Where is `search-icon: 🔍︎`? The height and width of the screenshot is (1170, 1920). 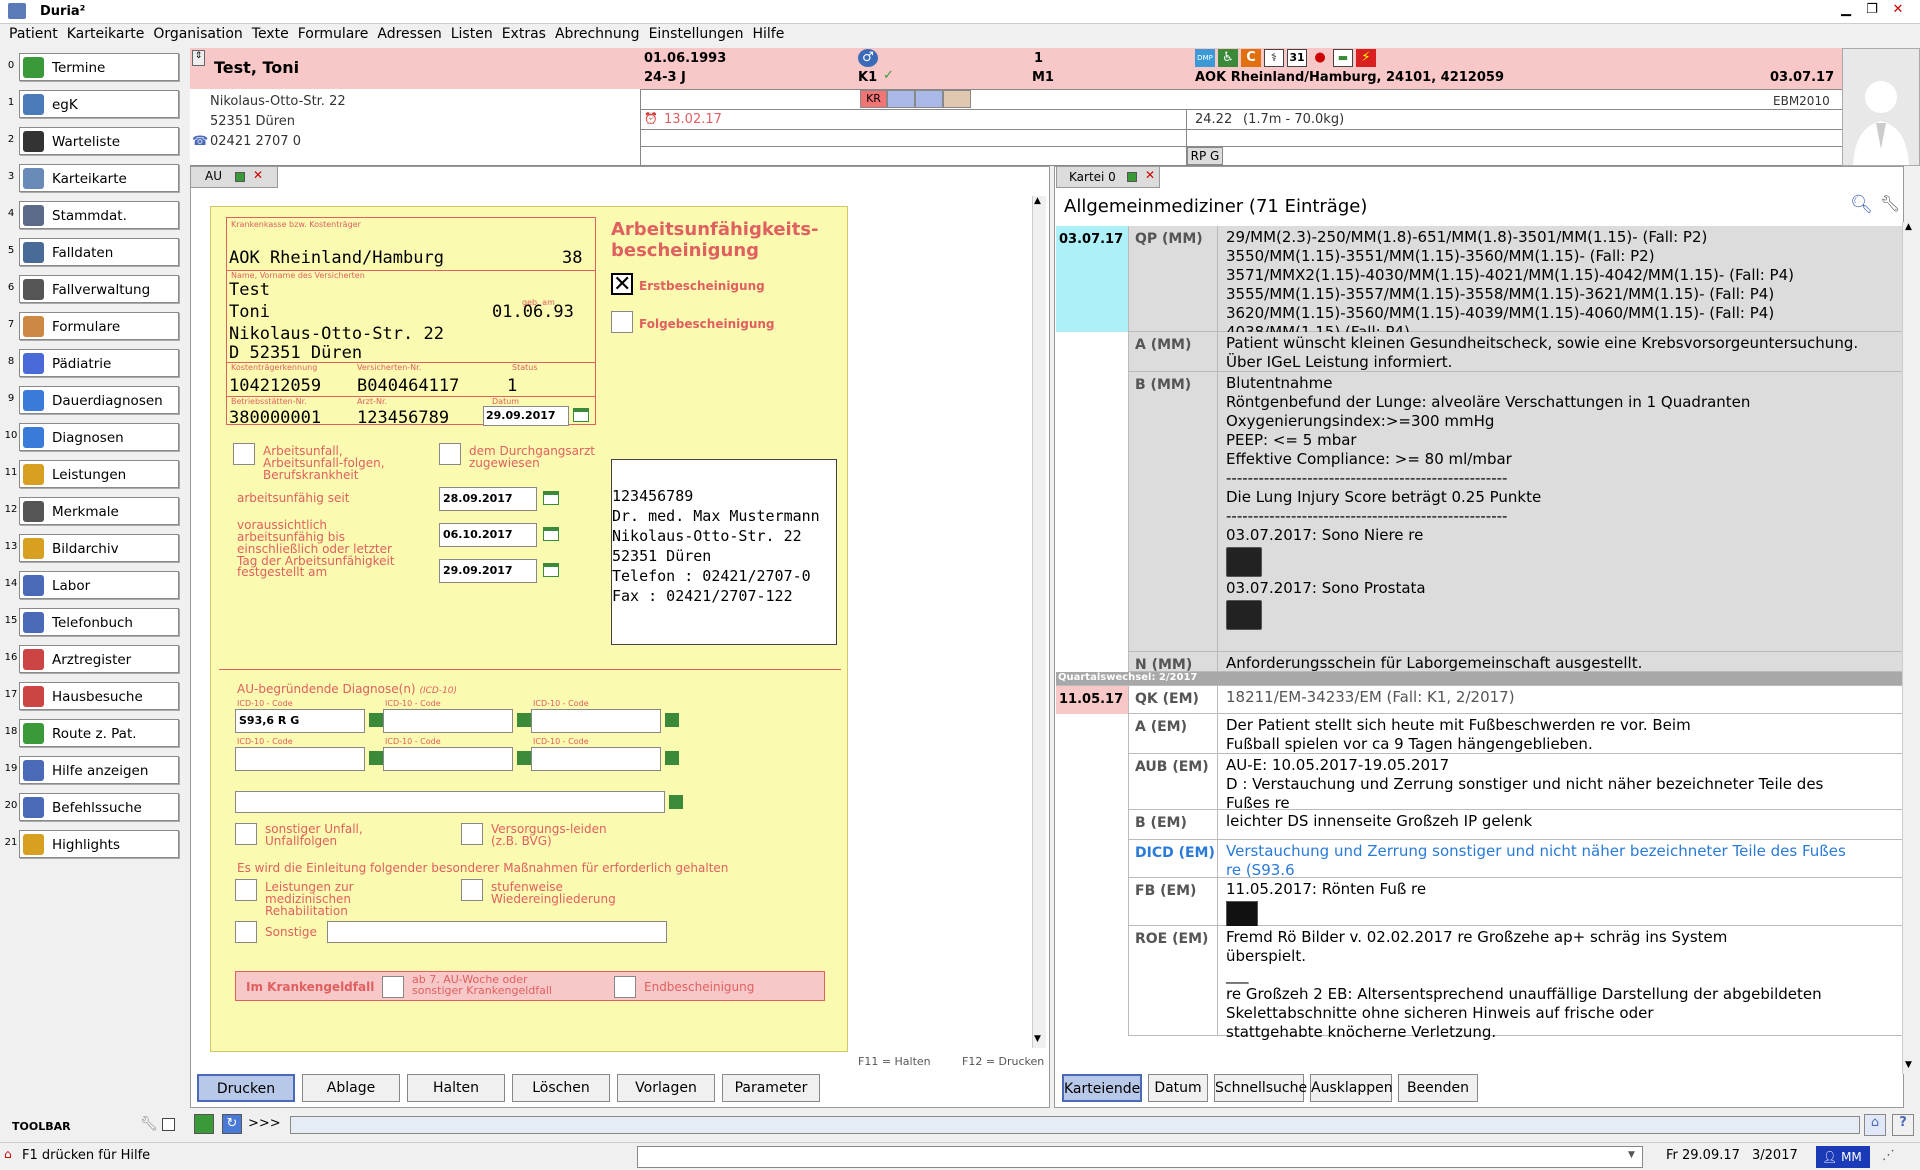
search-icon: 🔍︎ is located at coordinates (1861, 204).